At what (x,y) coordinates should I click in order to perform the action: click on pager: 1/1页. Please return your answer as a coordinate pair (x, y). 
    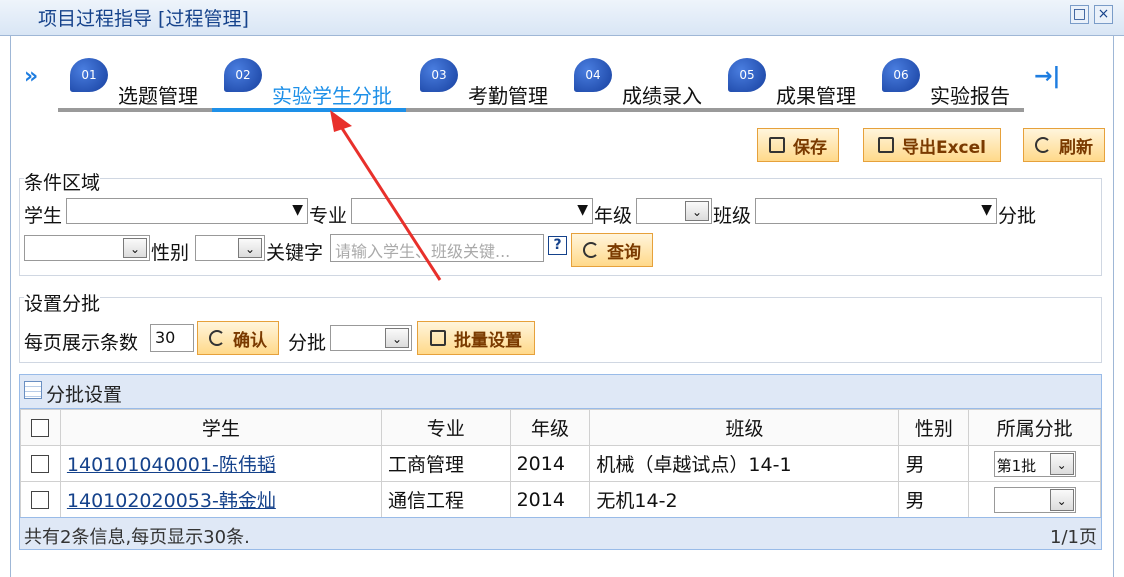
    Looking at the image, I should click on (1073, 537).